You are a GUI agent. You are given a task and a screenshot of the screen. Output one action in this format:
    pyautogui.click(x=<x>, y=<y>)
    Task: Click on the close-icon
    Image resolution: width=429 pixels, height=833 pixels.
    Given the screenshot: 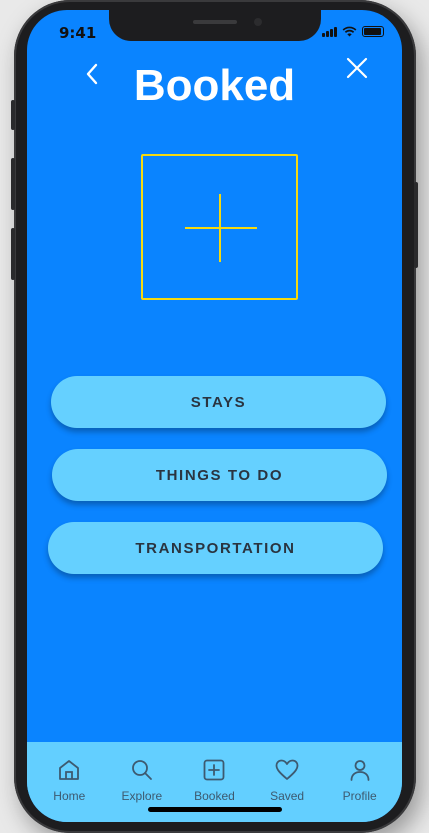 What is the action you would take?
    pyautogui.click(x=357, y=68)
    